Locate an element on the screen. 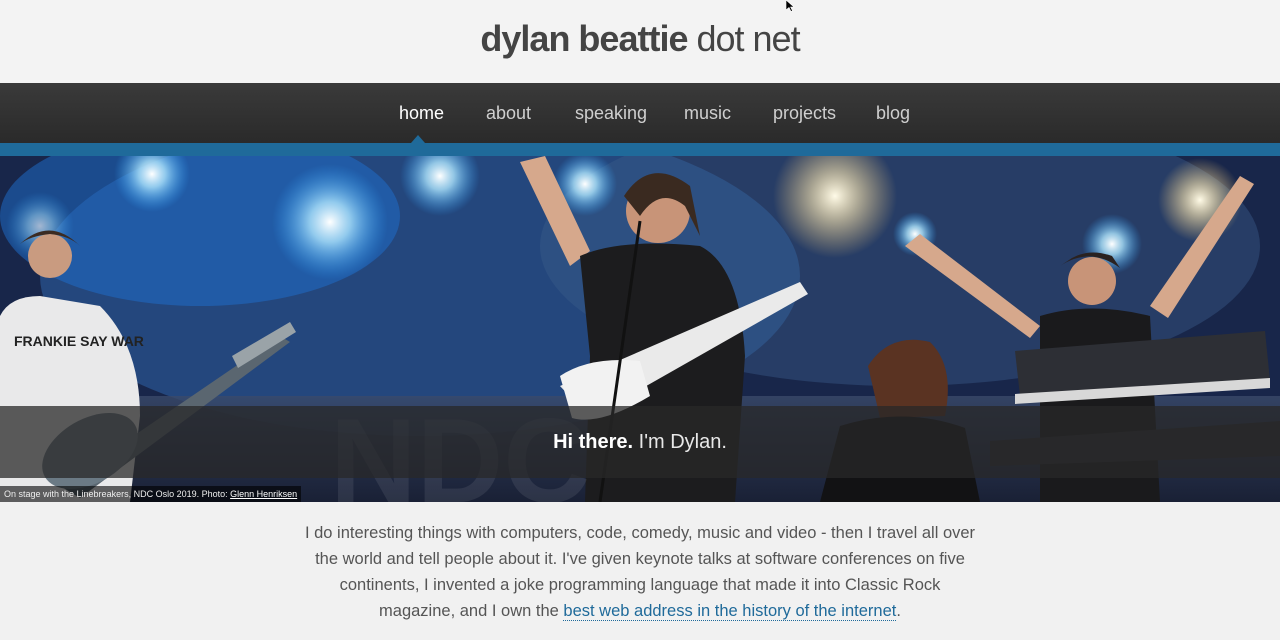 The height and width of the screenshot is (640, 1280). nav-home: home is located at coordinates (421, 113).